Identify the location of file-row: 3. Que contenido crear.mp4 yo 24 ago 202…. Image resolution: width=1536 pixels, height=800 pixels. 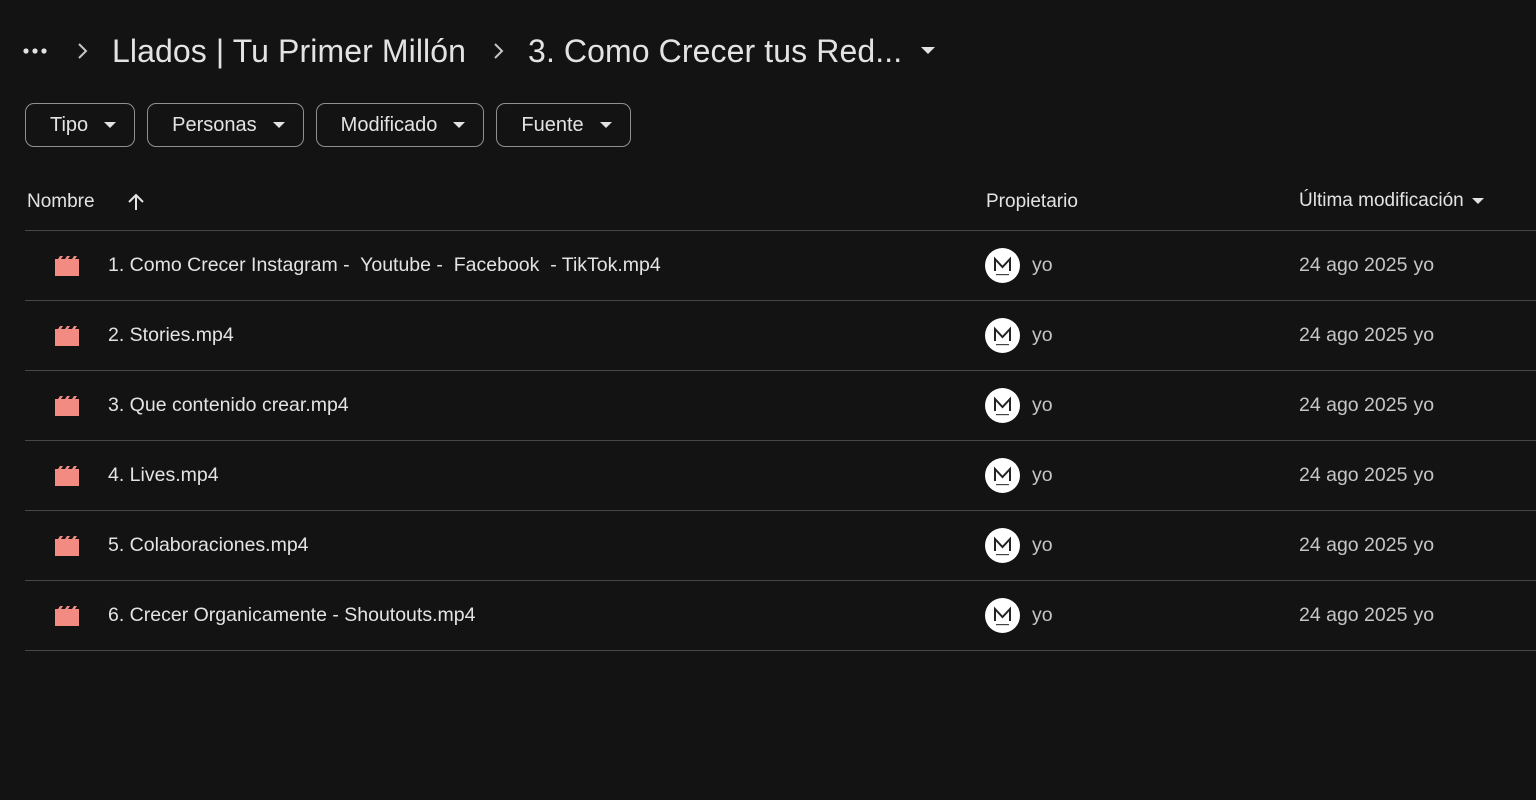
(780, 406).